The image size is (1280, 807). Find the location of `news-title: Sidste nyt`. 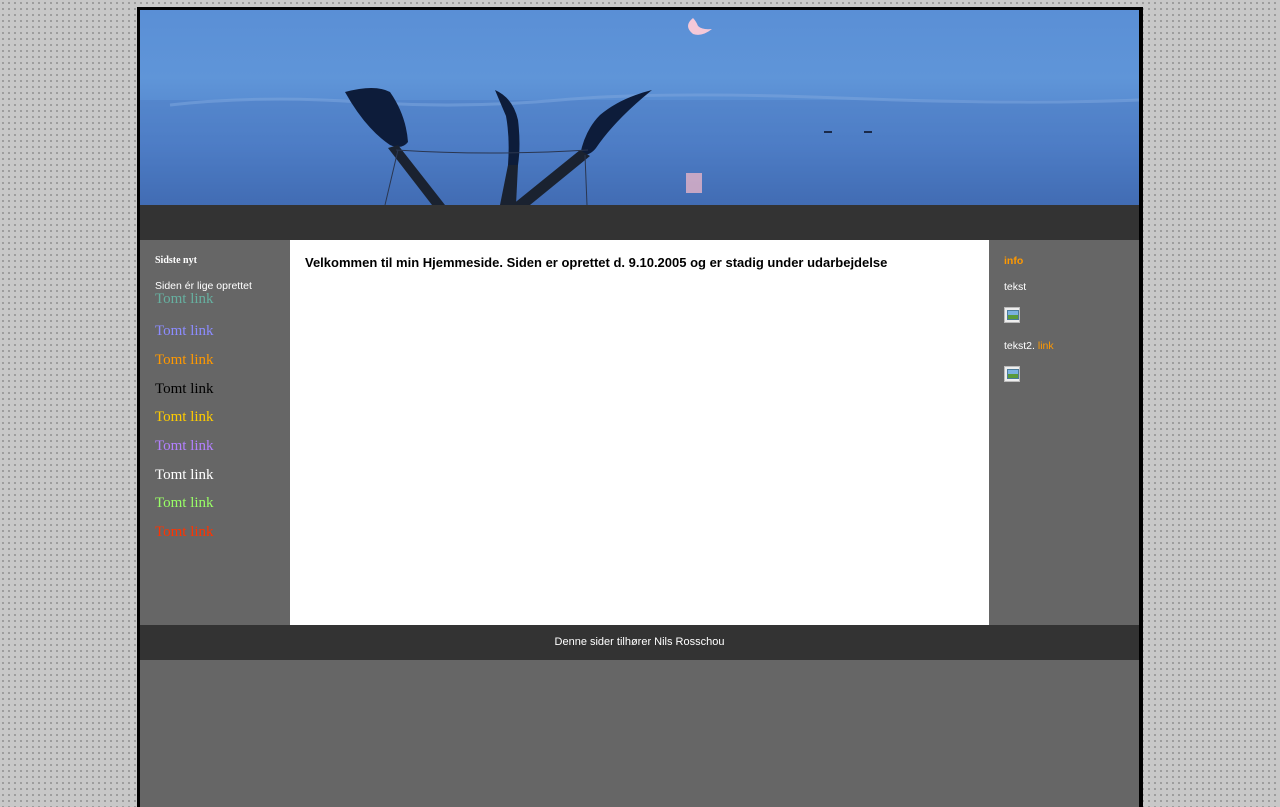

news-title: Sidste nyt is located at coordinates (176, 260).